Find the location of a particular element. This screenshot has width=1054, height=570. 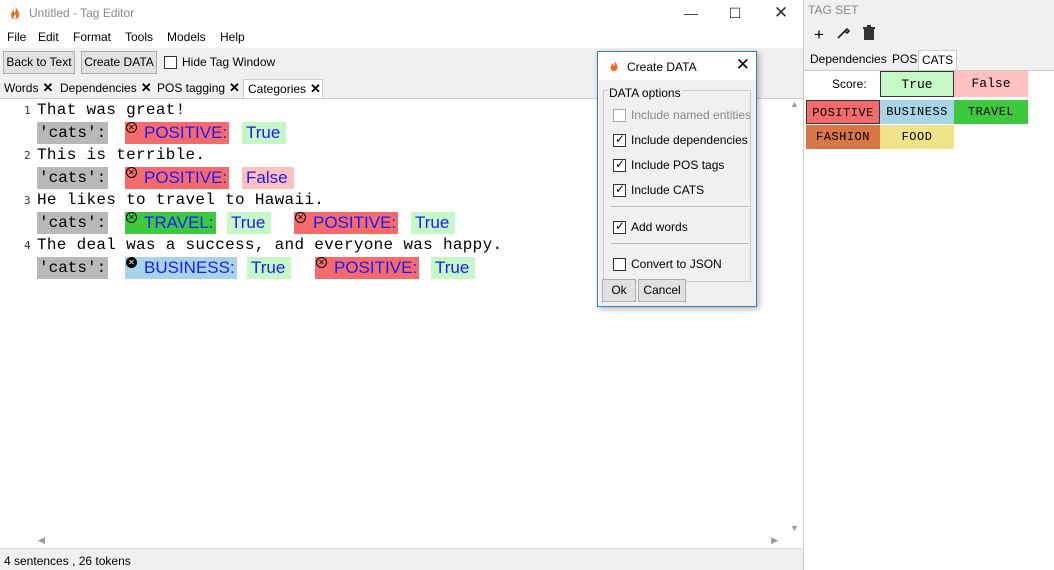

dialog-title-bar: Create DATA ✕ is located at coordinates (677, 66).